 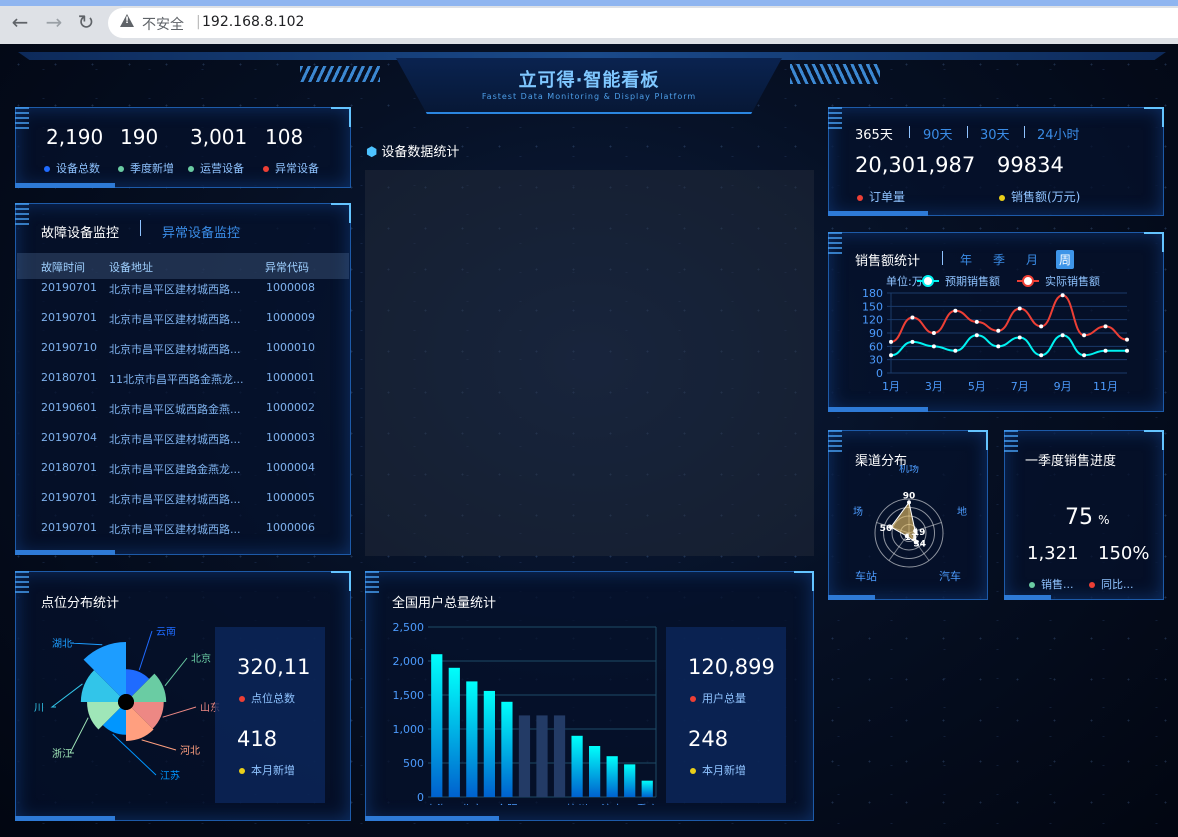 What do you see at coordinates (731, 667) in the screenshot?
I see `users-total-value: 120,899` at bounding box center [731, 667].